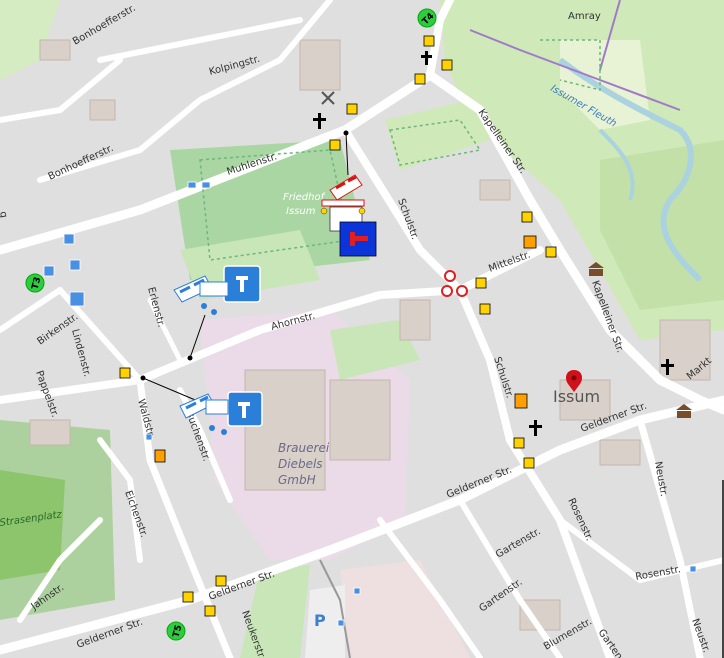 The height and width of the screenshot is (658, 724). Describe the element at coordinates (300, 464) in the screenshot. I see `brewery-label-line2: Diebels` at that location.